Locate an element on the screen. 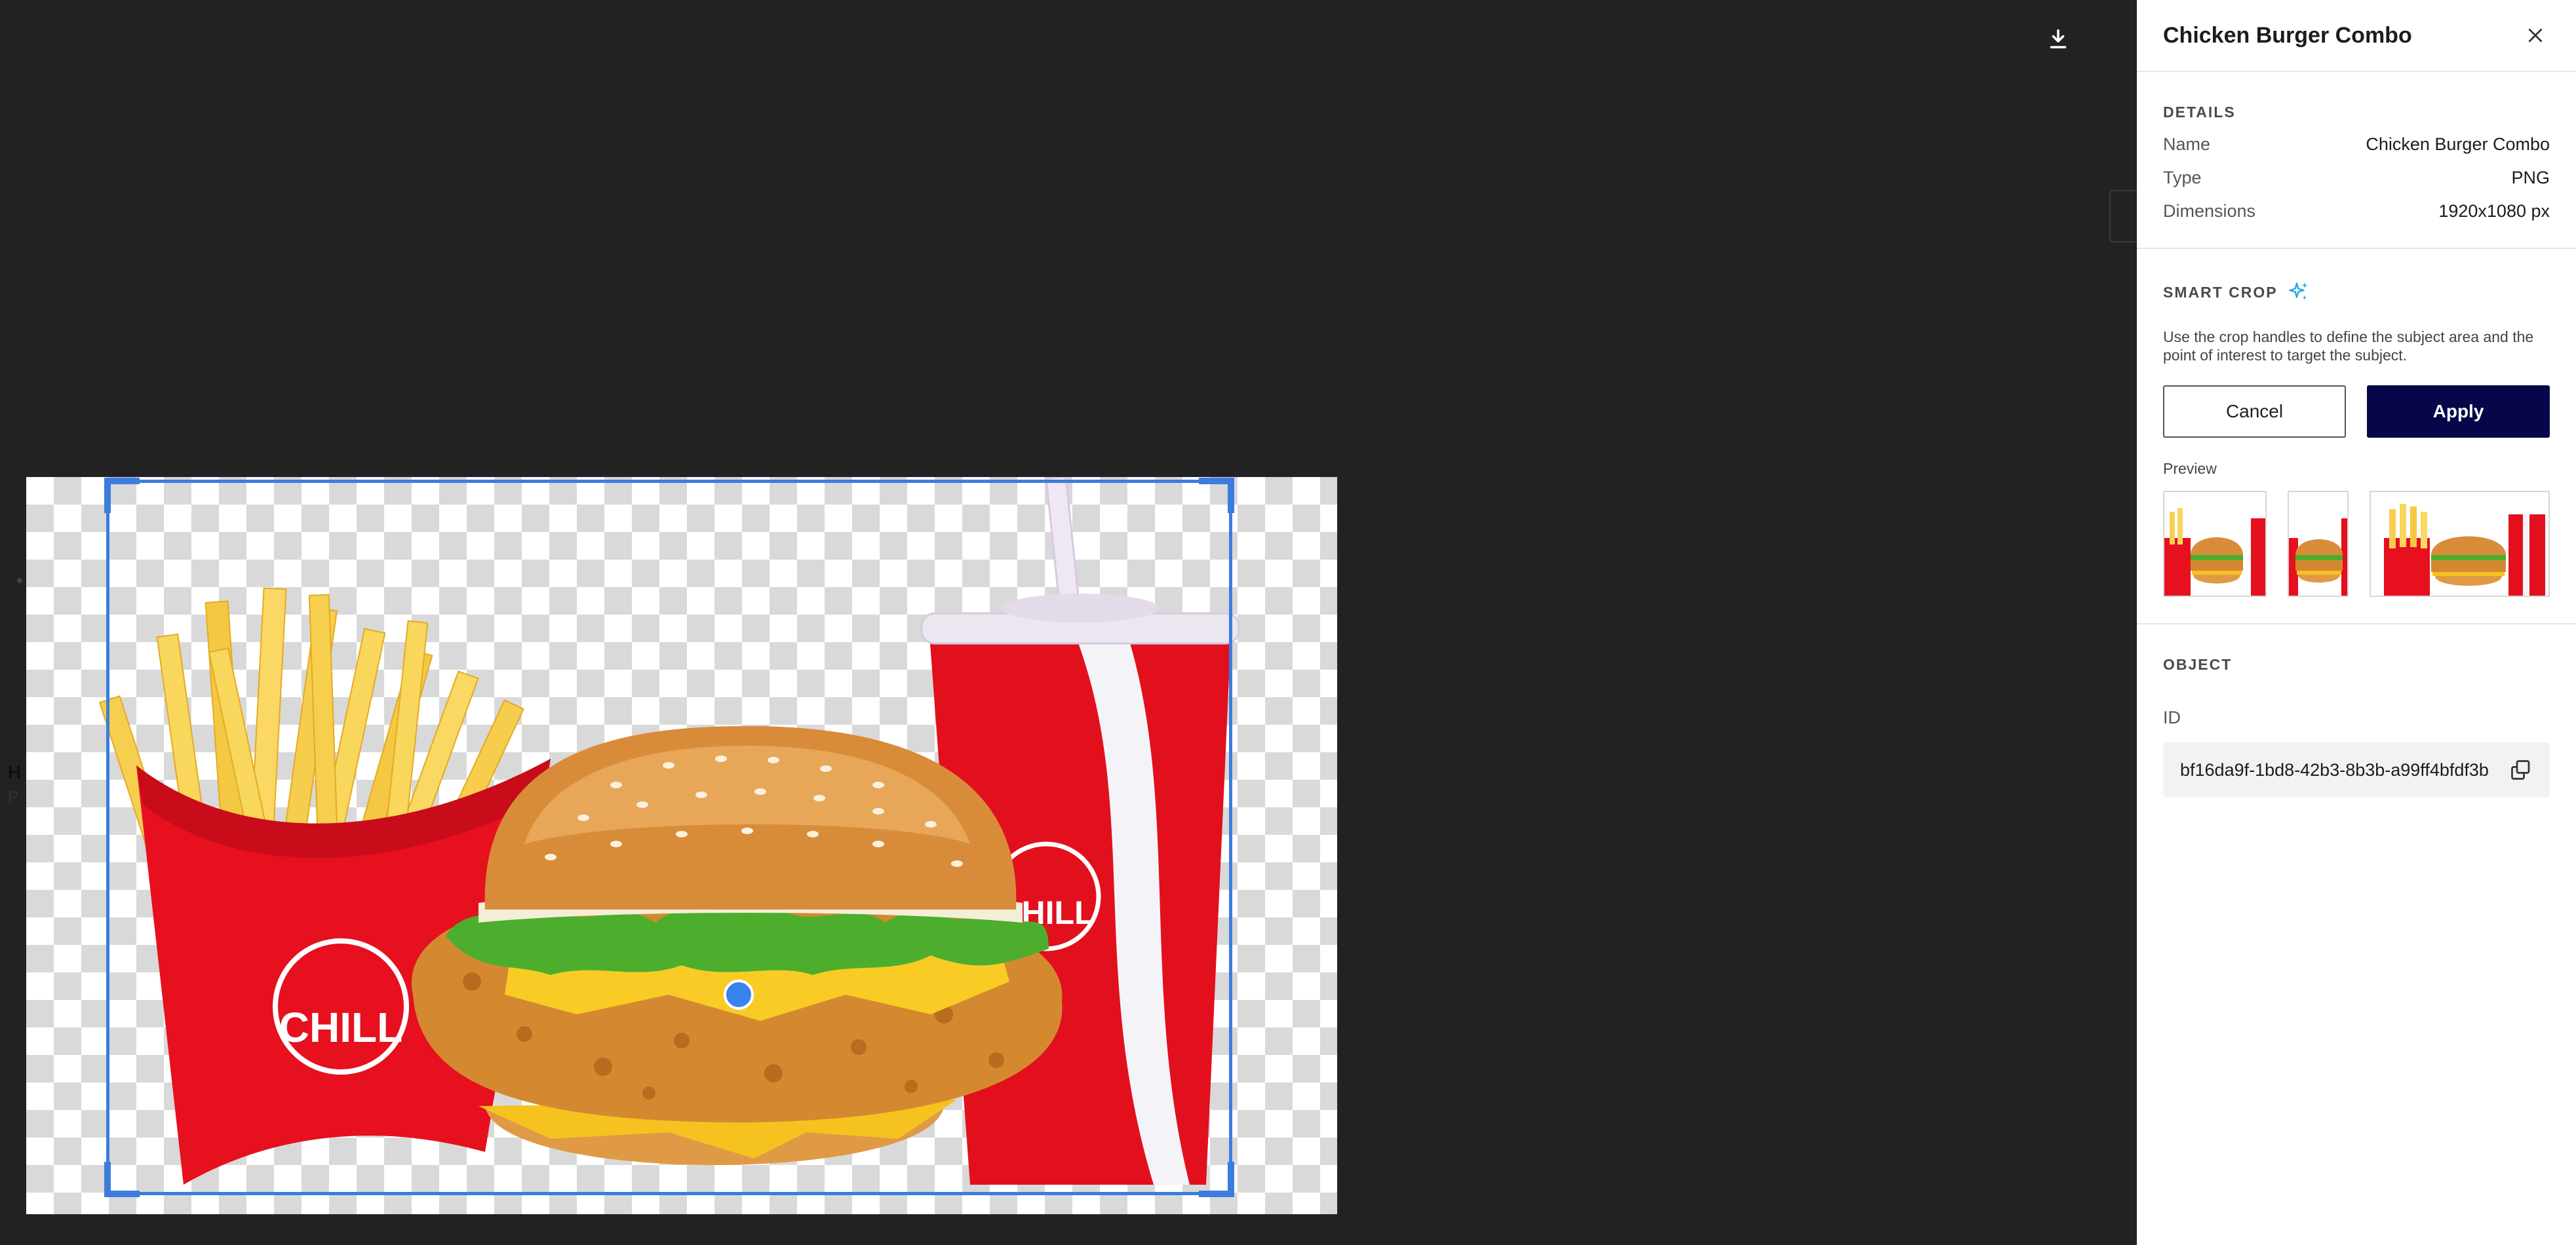 The width and height of the screenshot is (2576, 1245). detail-key: Dimensions is located at coordinates (2209, 211).